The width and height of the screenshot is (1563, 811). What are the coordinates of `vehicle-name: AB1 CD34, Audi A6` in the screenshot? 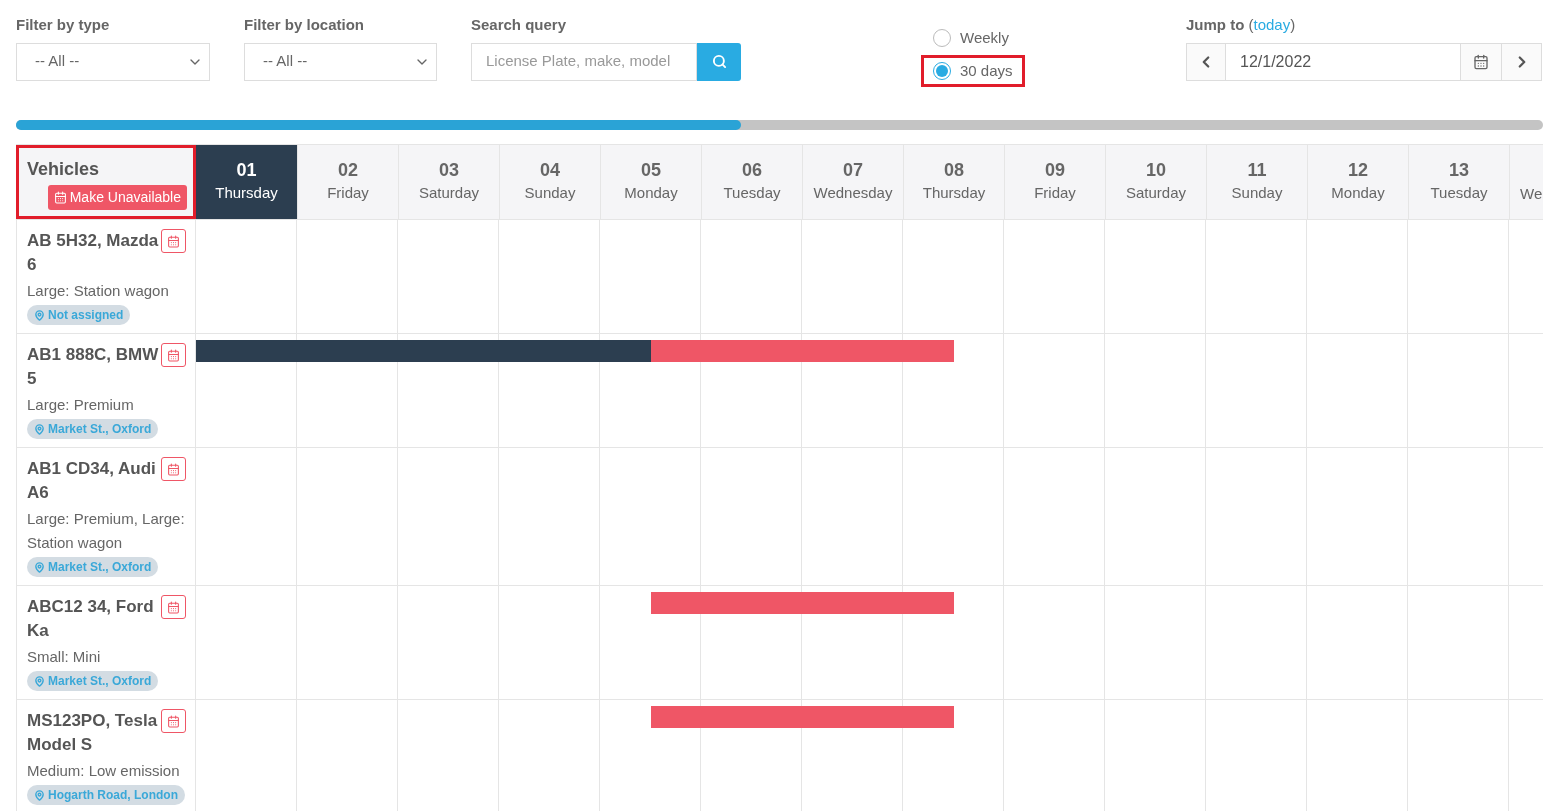 It's located at (94, 481).